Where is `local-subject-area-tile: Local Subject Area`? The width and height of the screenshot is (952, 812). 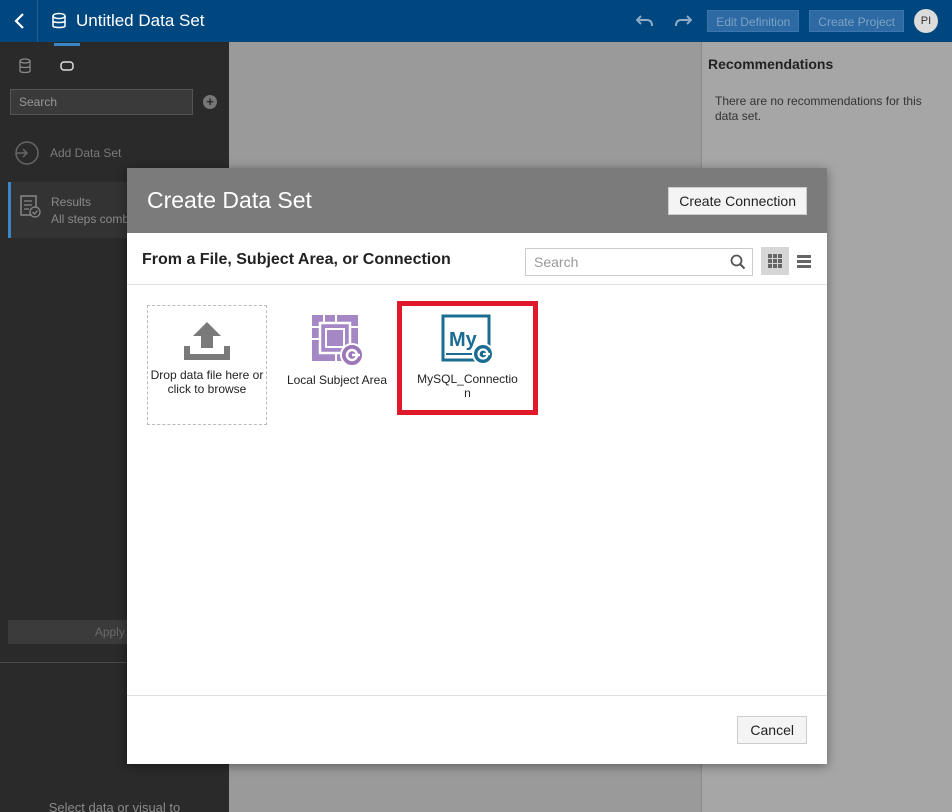
local-subject-area-tile: Local Subject Area is located at coordinates (337, 368).